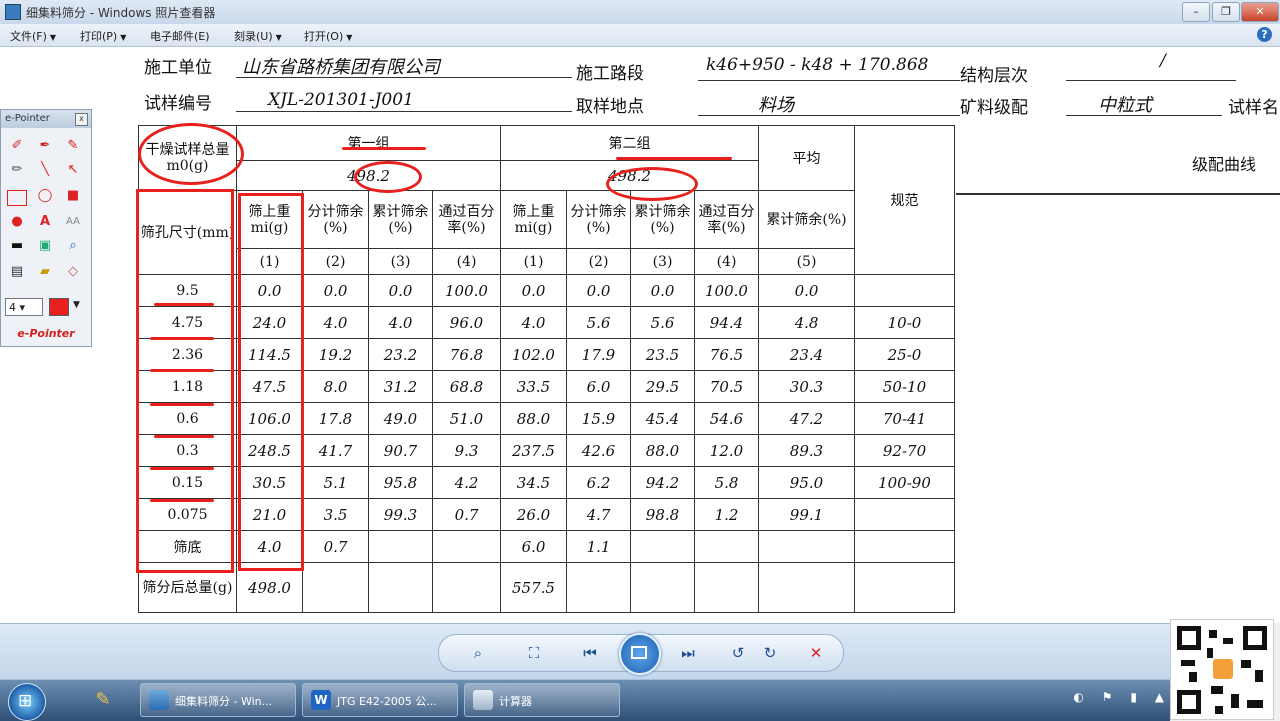 This screenshot has height=721, width=1280. What do you see at coordinates (73, 222) in the screenshot?
I see `font-size-icon: AA` at bounding box center [73, 222].